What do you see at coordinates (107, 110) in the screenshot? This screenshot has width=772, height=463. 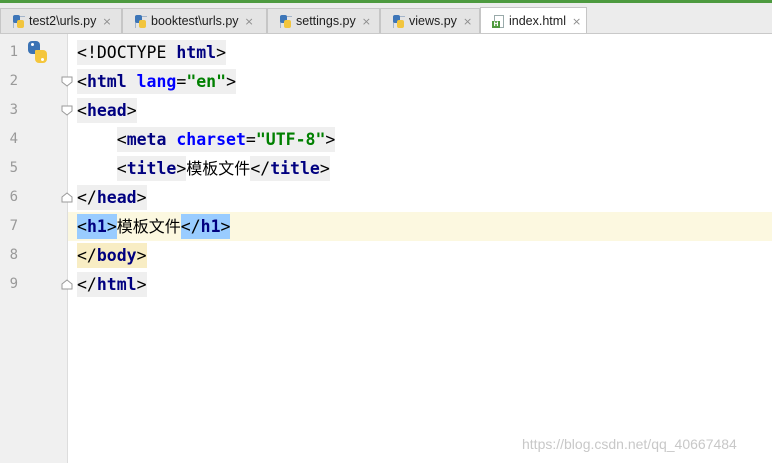 I see `code-text: <head>` at bounding box center [107, 110].